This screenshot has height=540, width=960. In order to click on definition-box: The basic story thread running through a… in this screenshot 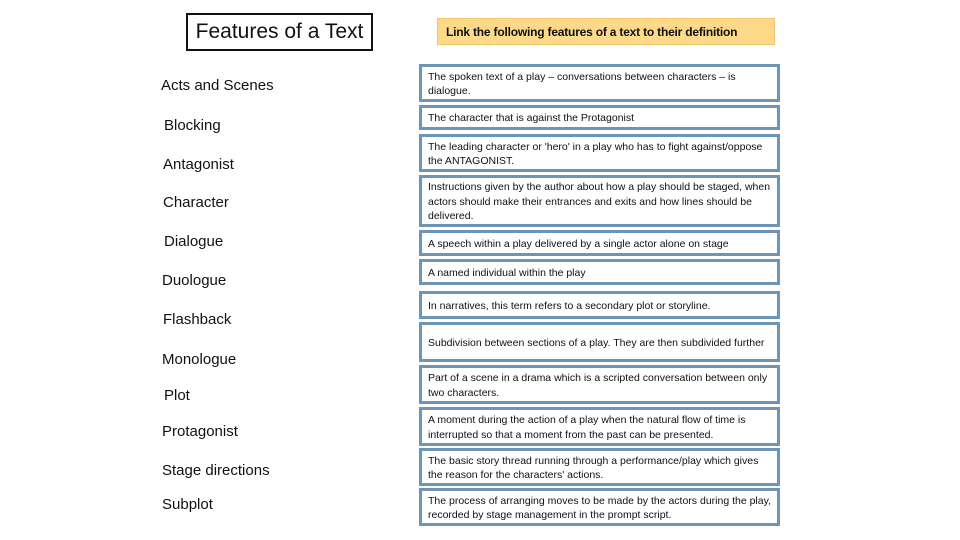, I will do `click(599, 467)`.